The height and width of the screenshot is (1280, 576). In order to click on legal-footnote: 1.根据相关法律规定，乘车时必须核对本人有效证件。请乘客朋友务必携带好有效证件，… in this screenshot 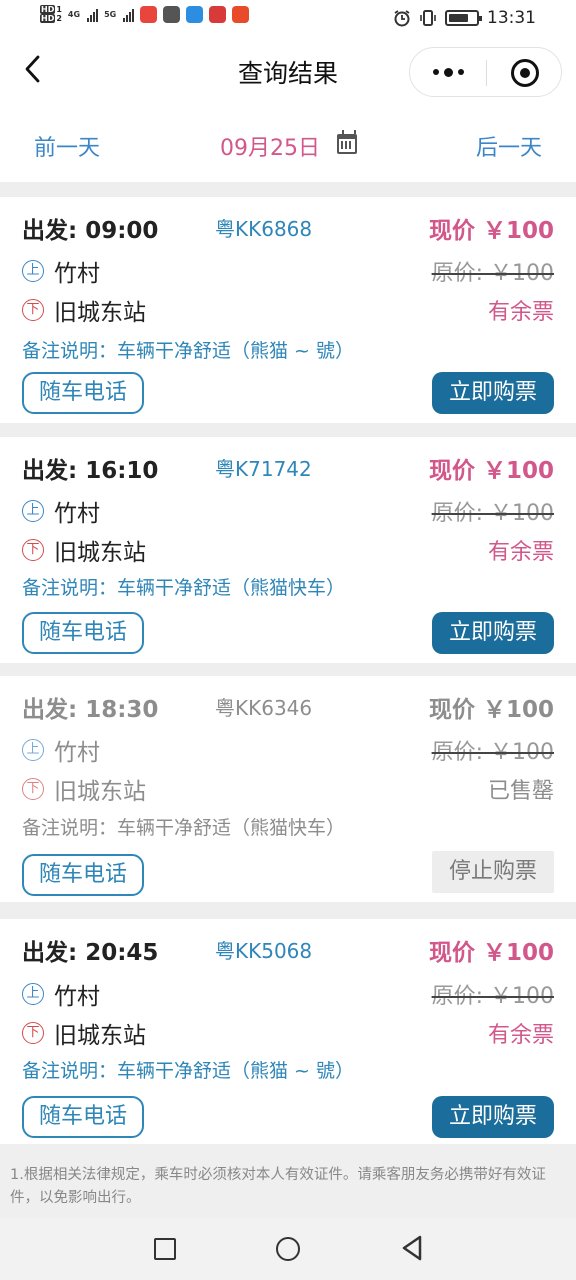, I will do `click(288, 1181)`.